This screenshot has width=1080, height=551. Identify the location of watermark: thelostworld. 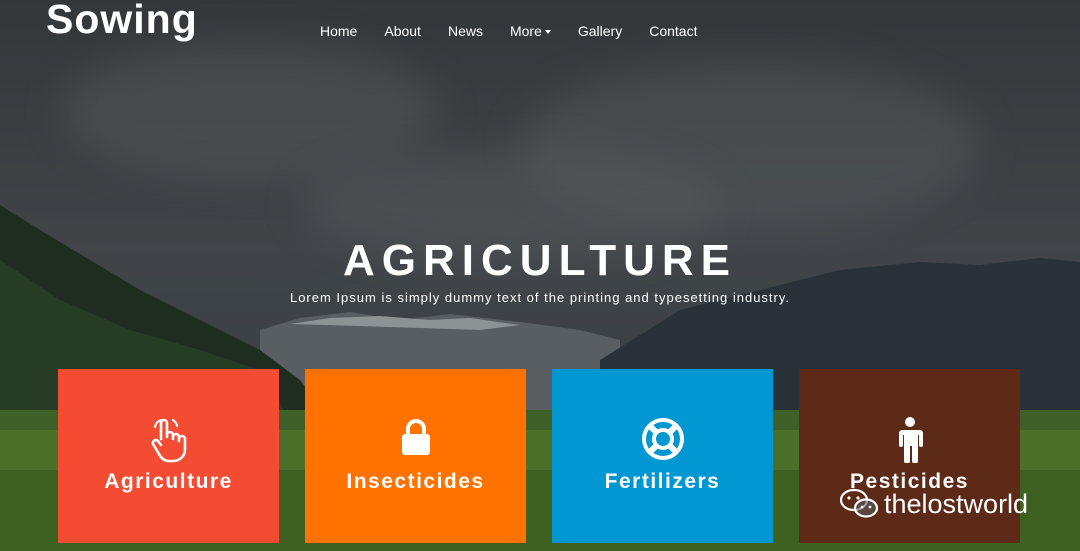
(934, 504).